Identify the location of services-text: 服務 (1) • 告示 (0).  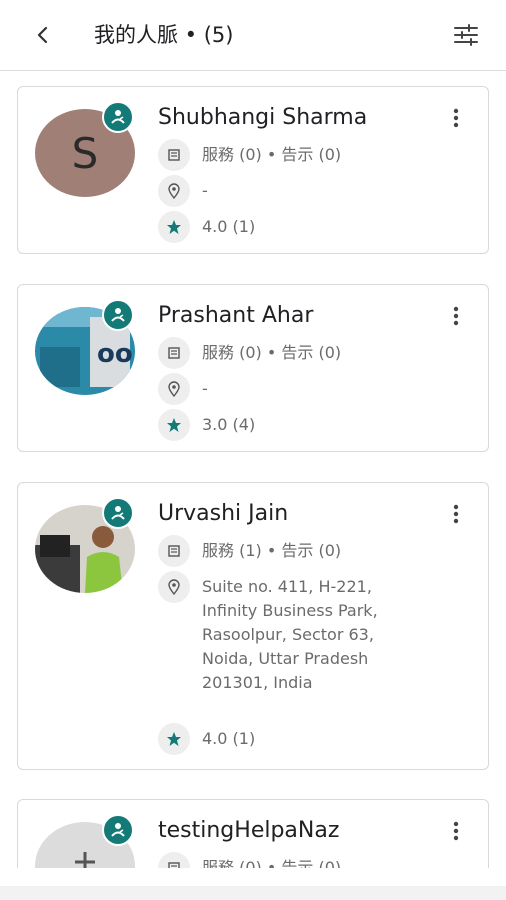
(272, 550).